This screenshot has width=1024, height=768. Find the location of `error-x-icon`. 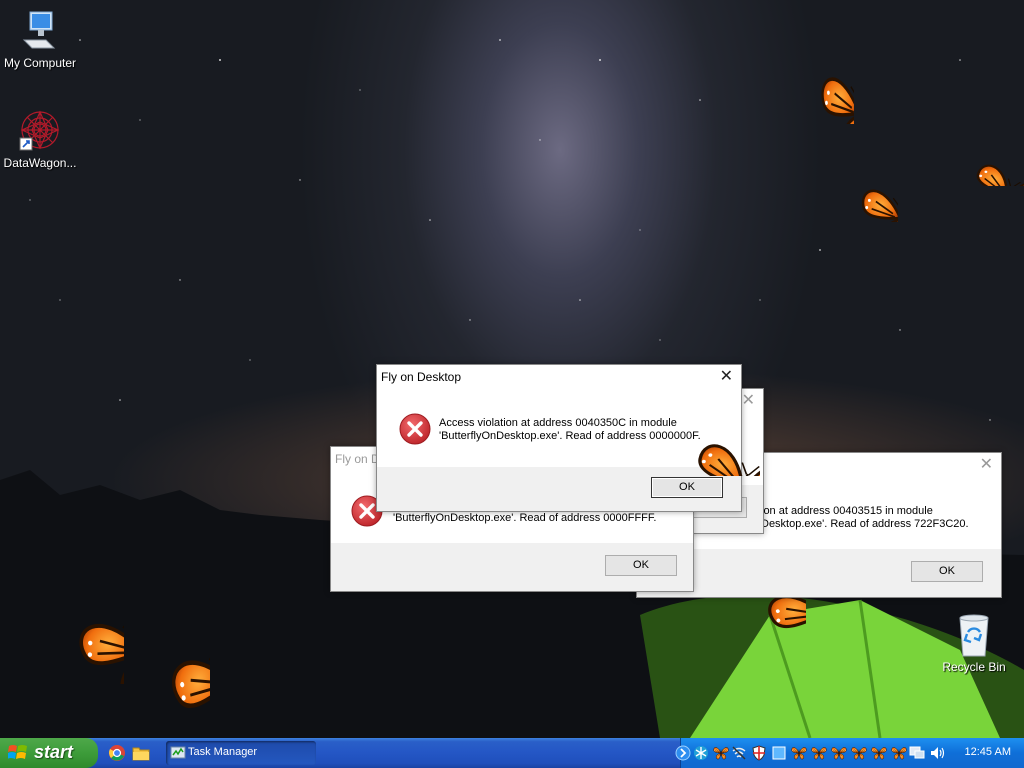

error-x-icon is located at coordinates (415, 429).